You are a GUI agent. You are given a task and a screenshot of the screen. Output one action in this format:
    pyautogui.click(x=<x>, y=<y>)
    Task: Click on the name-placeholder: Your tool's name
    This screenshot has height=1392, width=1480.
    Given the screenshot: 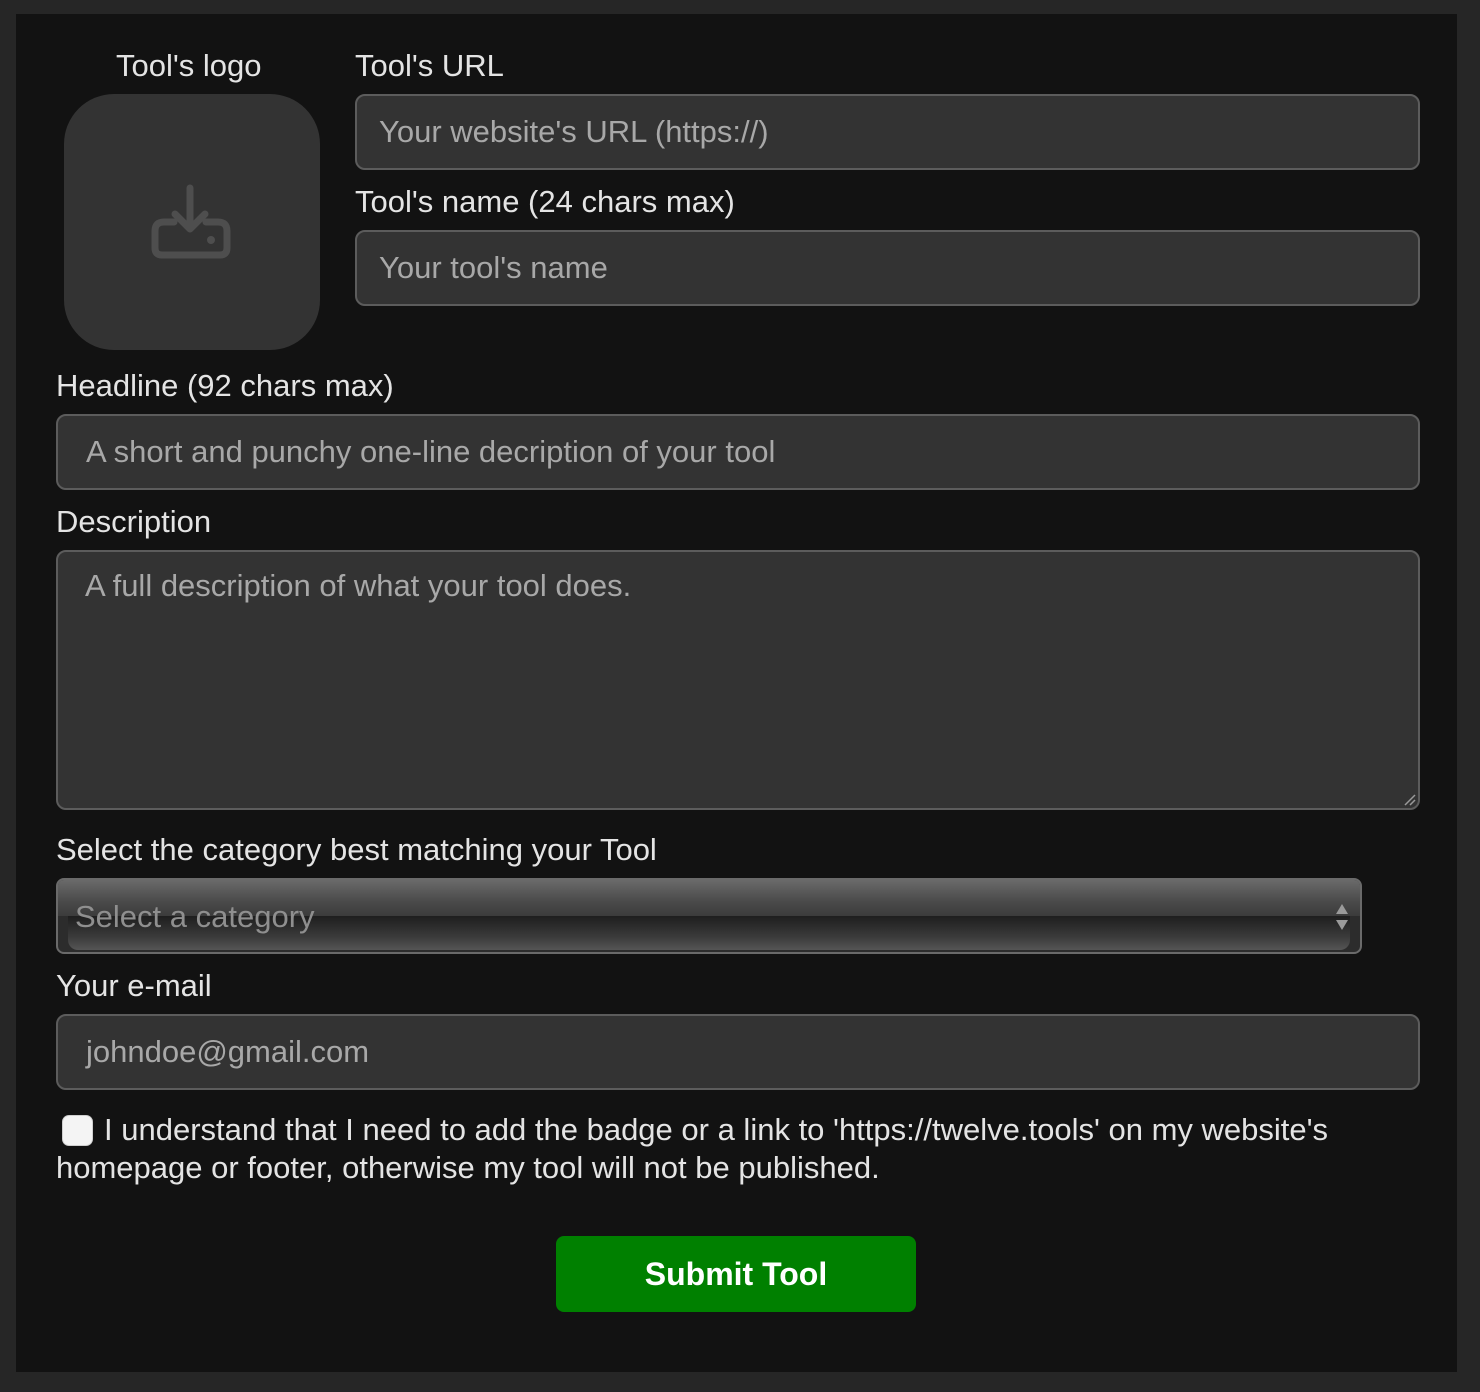 What is the action you would take?
    pyautogui.click(x=493, y=267)
    